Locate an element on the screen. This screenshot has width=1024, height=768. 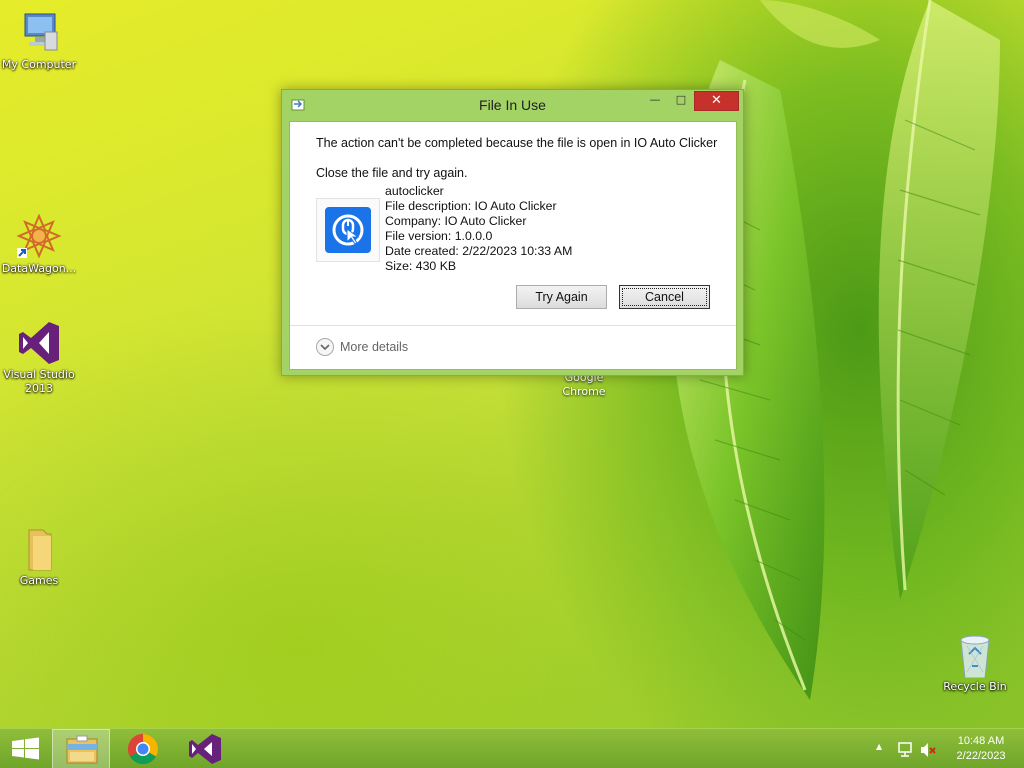
network-icon is located at coordinates (906, 750).